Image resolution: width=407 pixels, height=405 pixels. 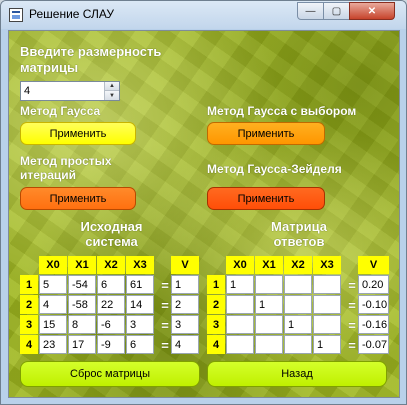 I want to click on source-corner, so click(x=29, y=265).